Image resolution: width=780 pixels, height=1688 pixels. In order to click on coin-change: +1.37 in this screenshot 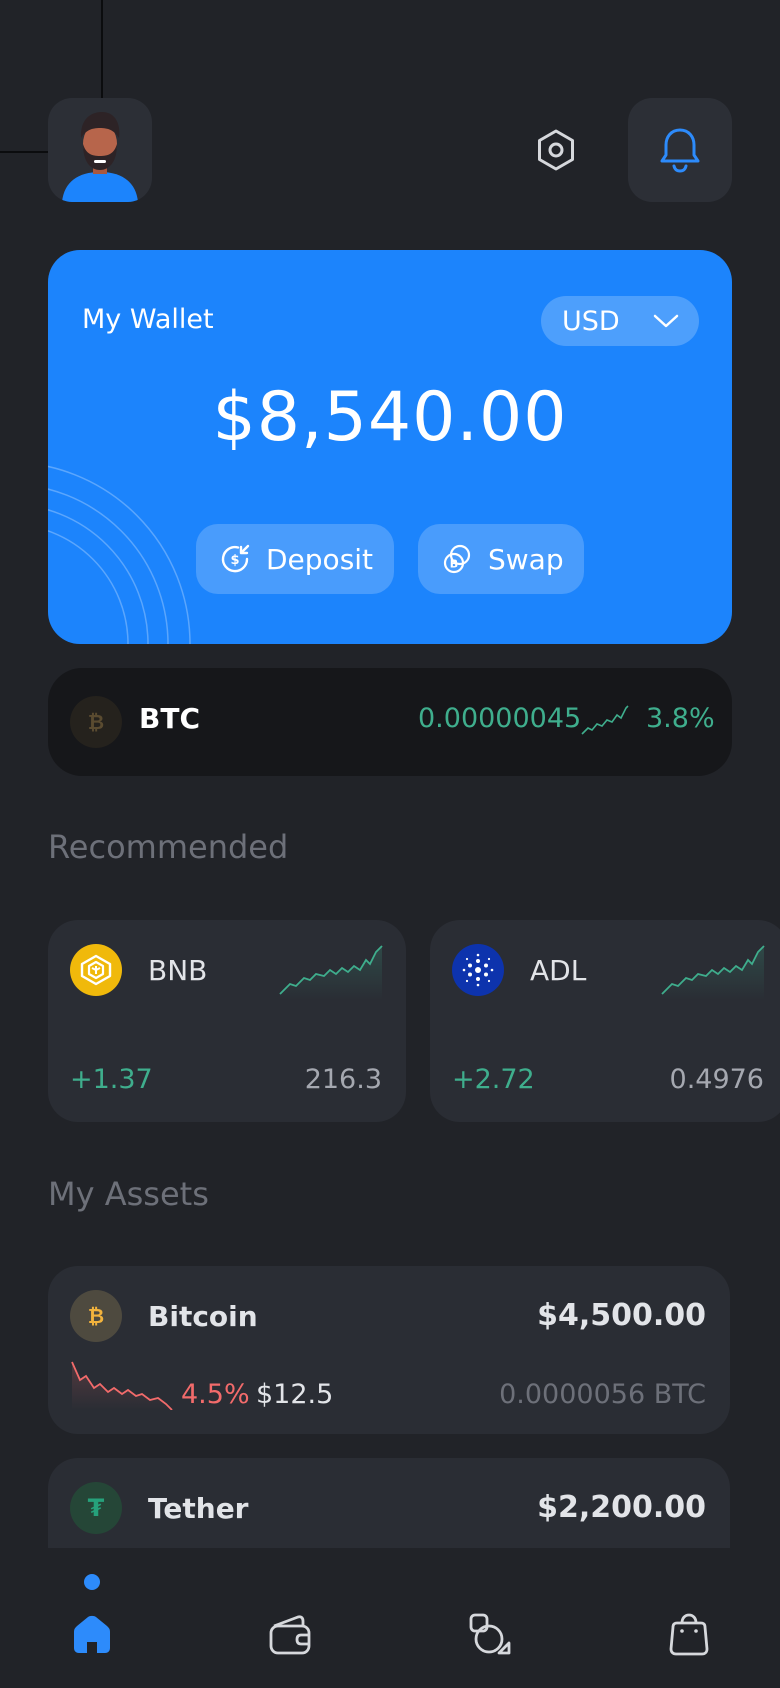, I will do `click(111, 1079)`.